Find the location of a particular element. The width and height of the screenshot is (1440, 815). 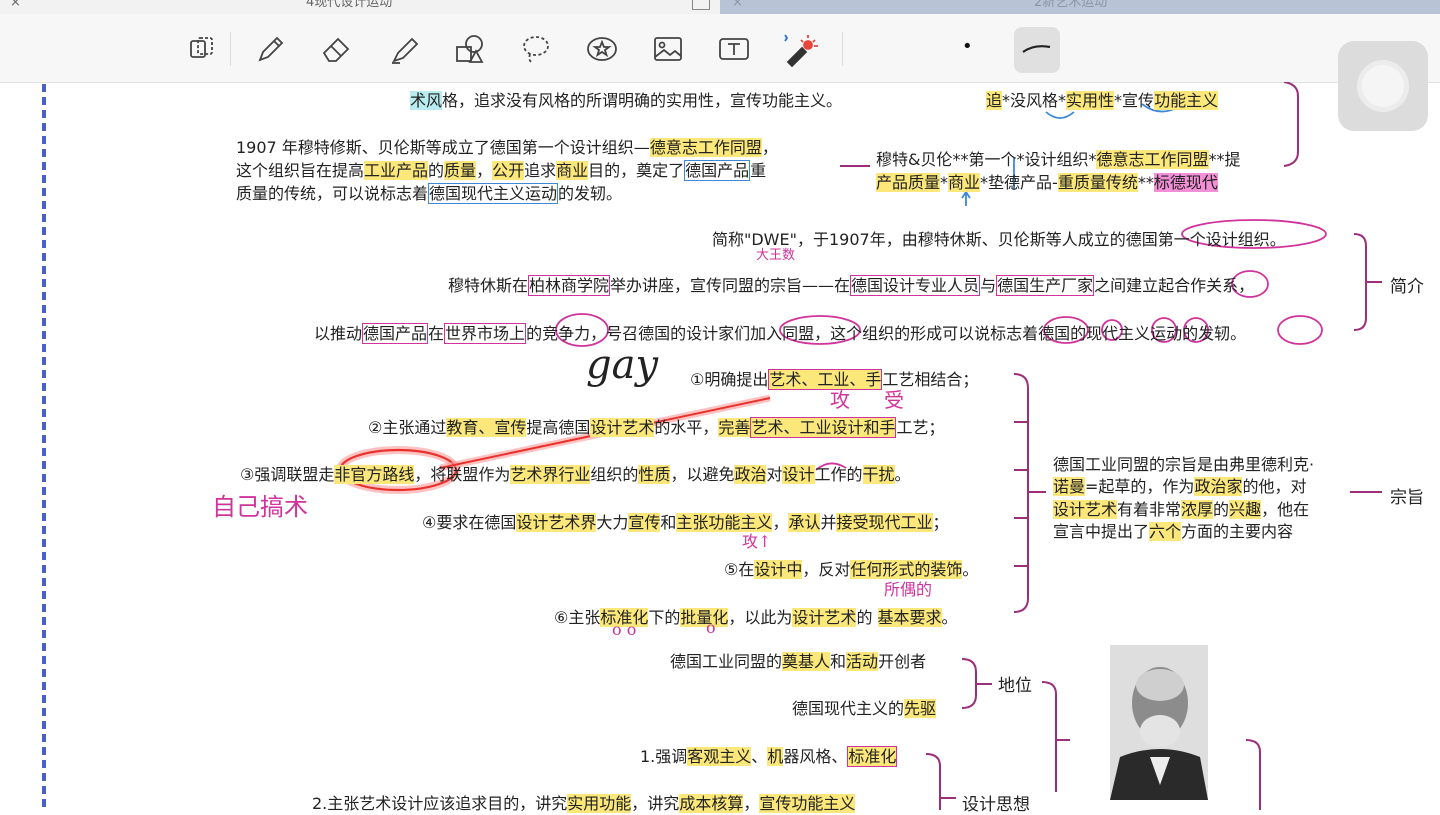

status-line1: 德国工业同盟的奠基人和活动开创者 is located at coordinates (798, 660).